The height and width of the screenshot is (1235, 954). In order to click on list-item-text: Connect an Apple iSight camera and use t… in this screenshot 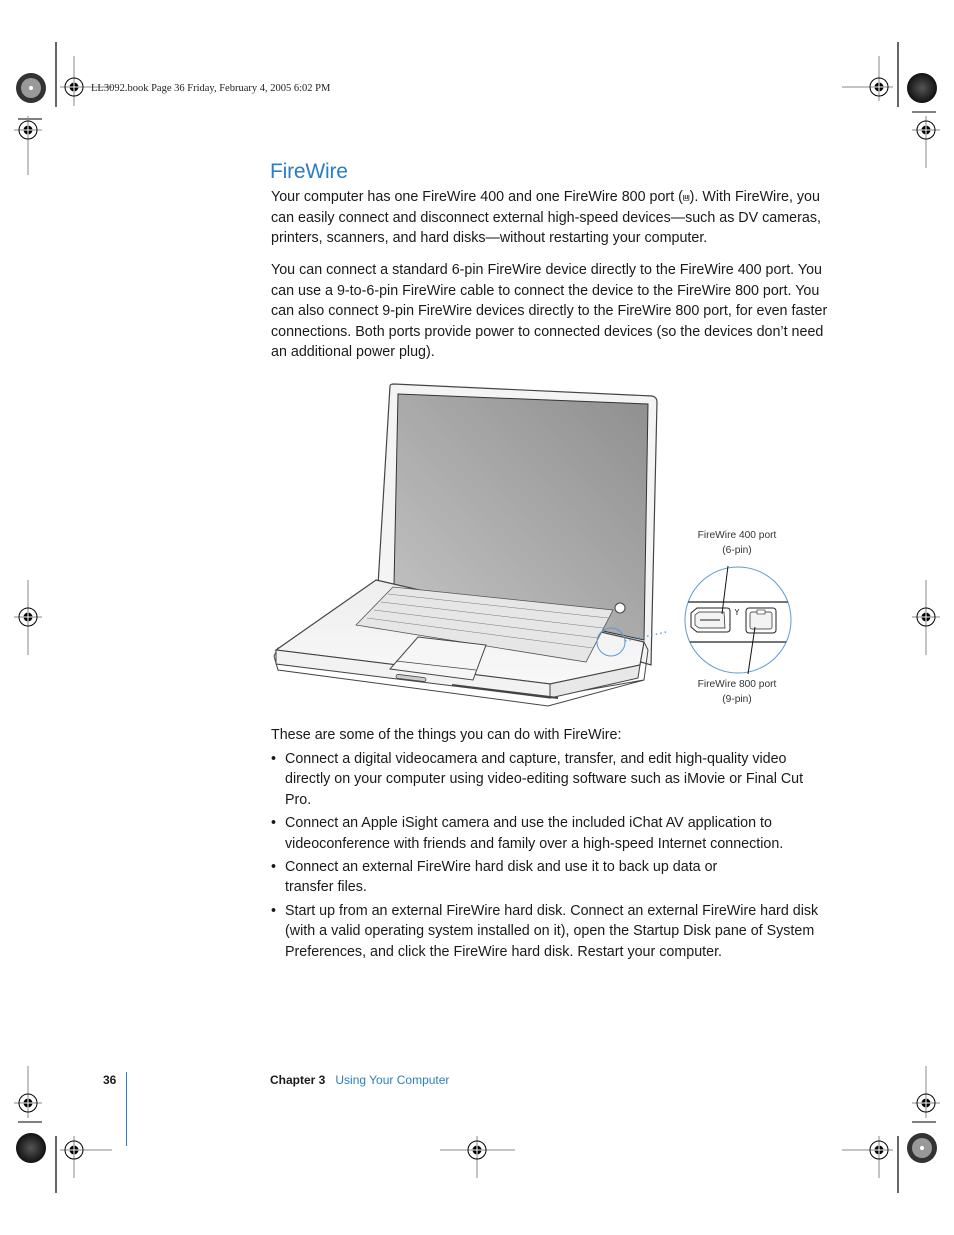, I will do `click(534, 833)`.